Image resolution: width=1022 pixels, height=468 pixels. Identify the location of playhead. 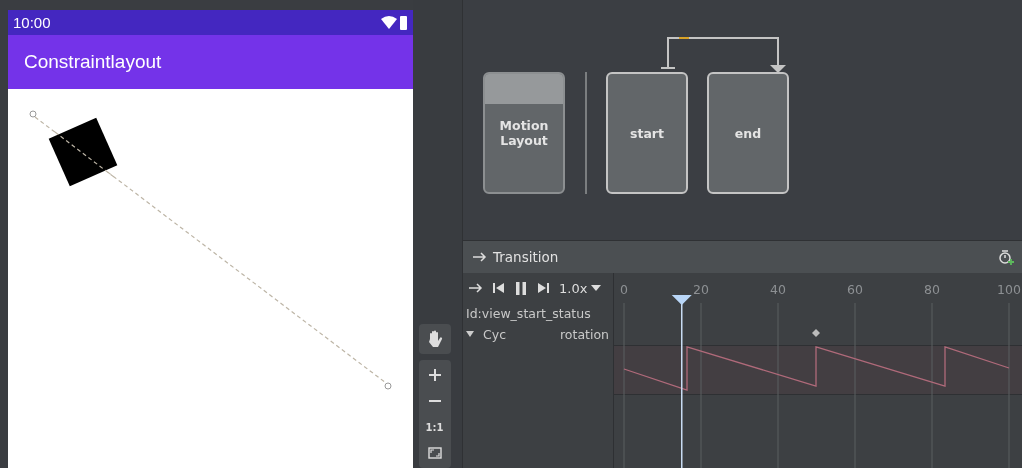
(681, 381).